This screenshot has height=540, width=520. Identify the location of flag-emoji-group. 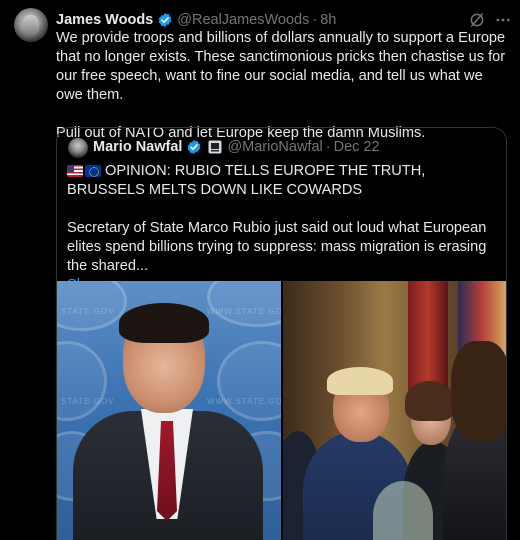
(84, 171).